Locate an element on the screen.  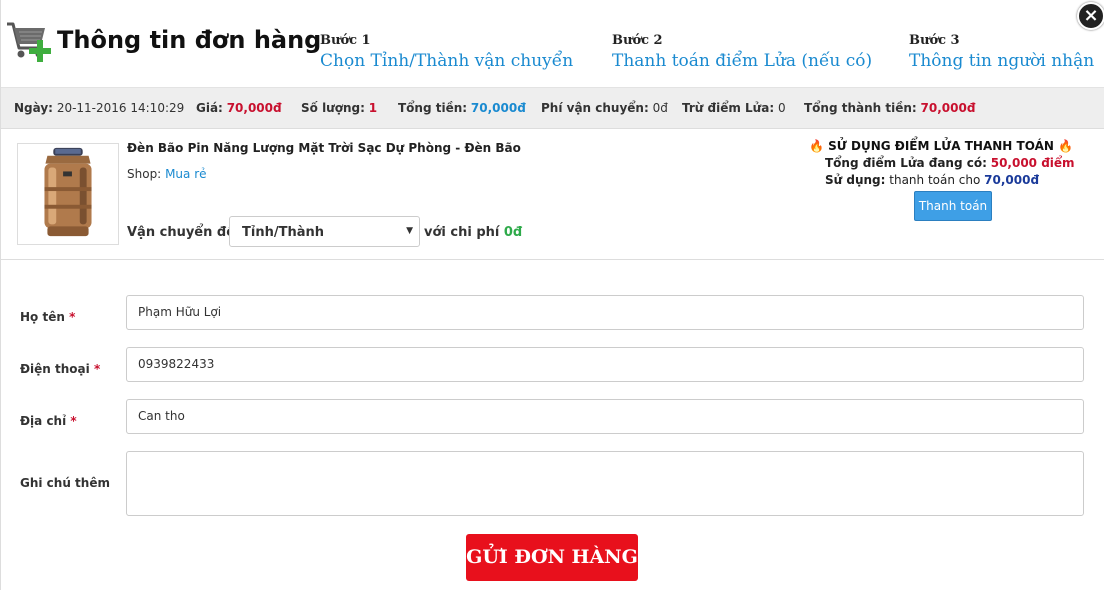
step-3: Bước 3 Thông tin người nhận is located at coordinates (1001, 52).